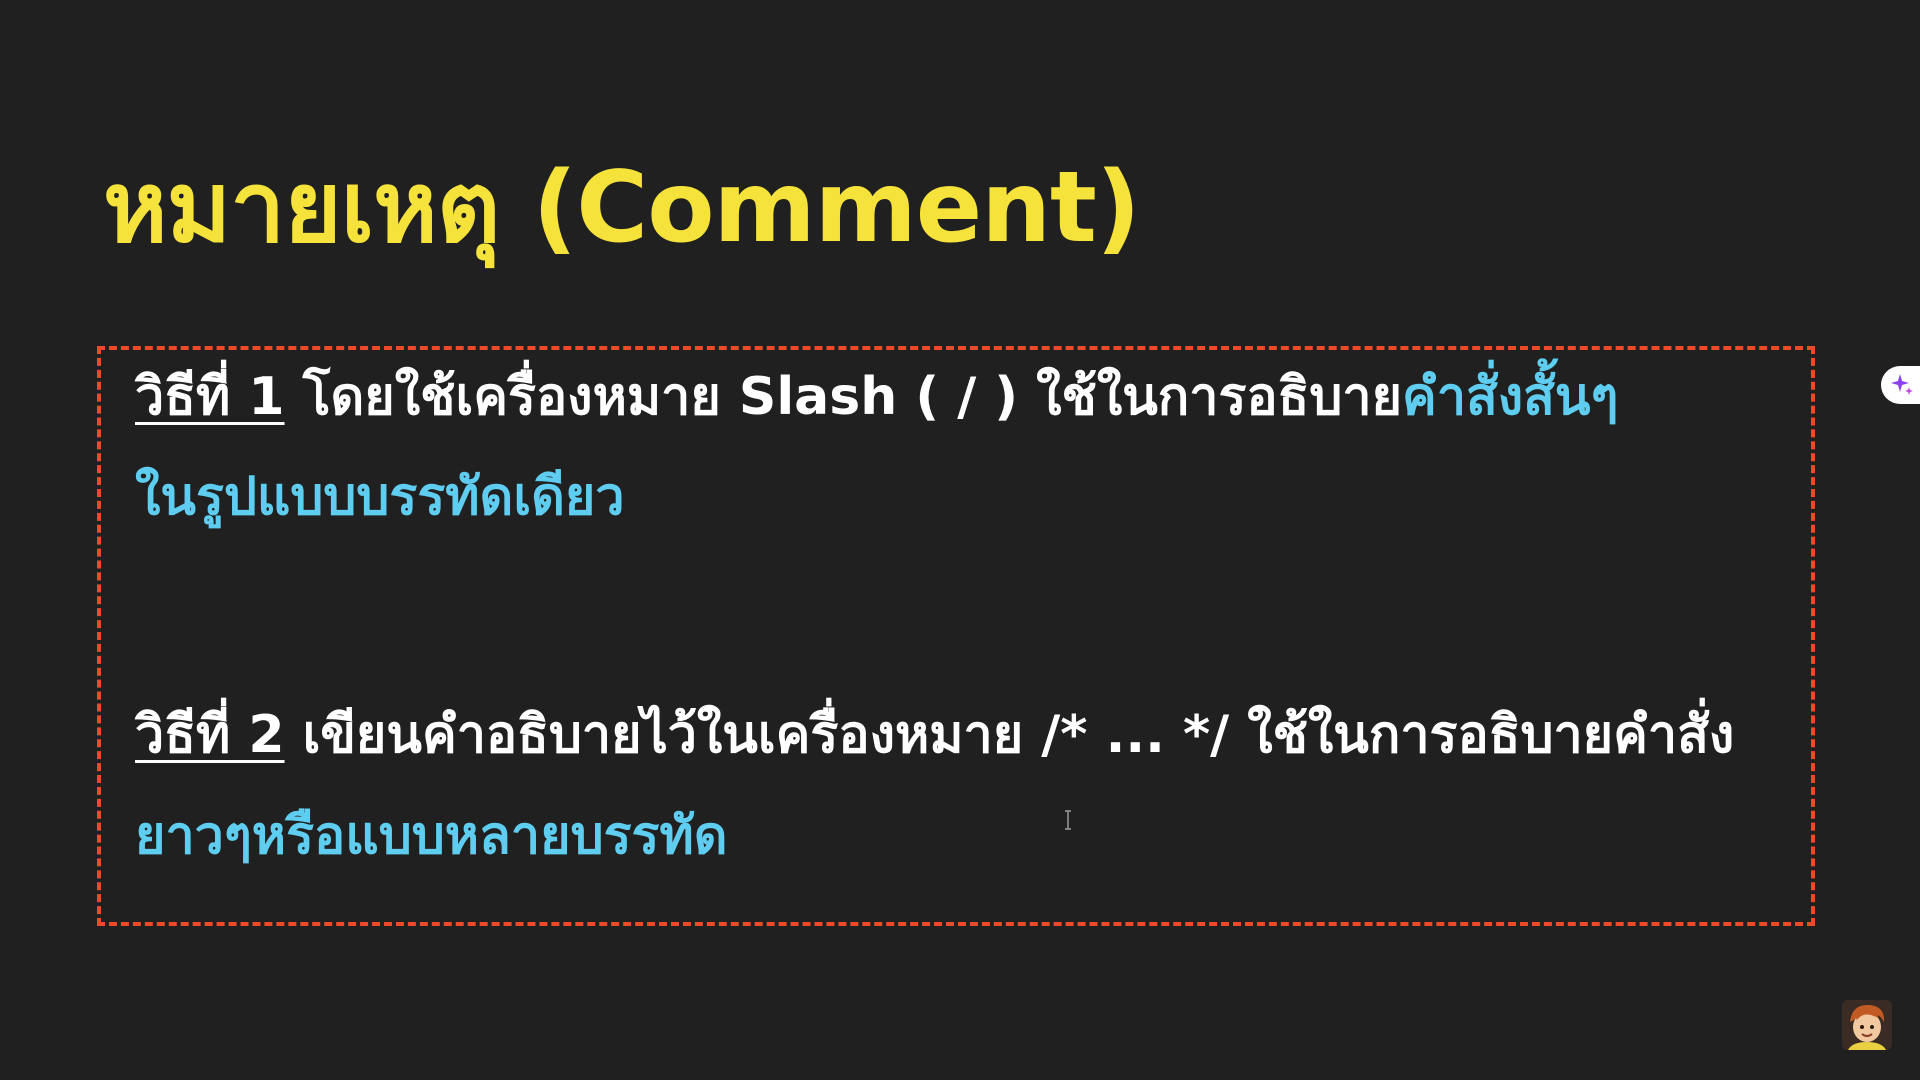 The image size is (1920, 1080). What do you see at coordinates (1068, 820) in the screenshot?
I see `text-cursor-icon` at bounding box center [1068, 820].